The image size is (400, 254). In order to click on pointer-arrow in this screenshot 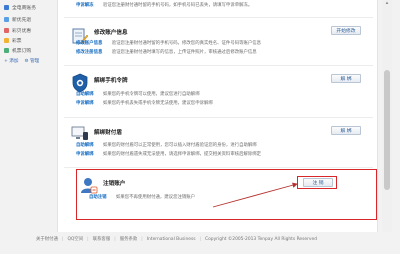, I will do `click(255, 195)`.